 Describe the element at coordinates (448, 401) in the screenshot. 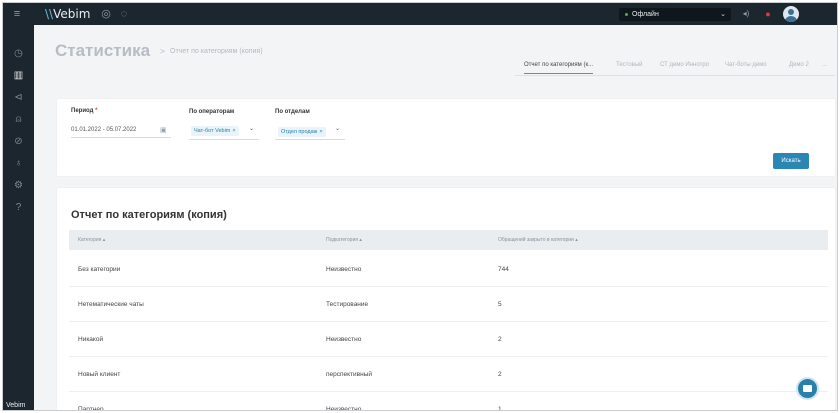

I see `table-row: Партнер Неизвестно 1` at that location.